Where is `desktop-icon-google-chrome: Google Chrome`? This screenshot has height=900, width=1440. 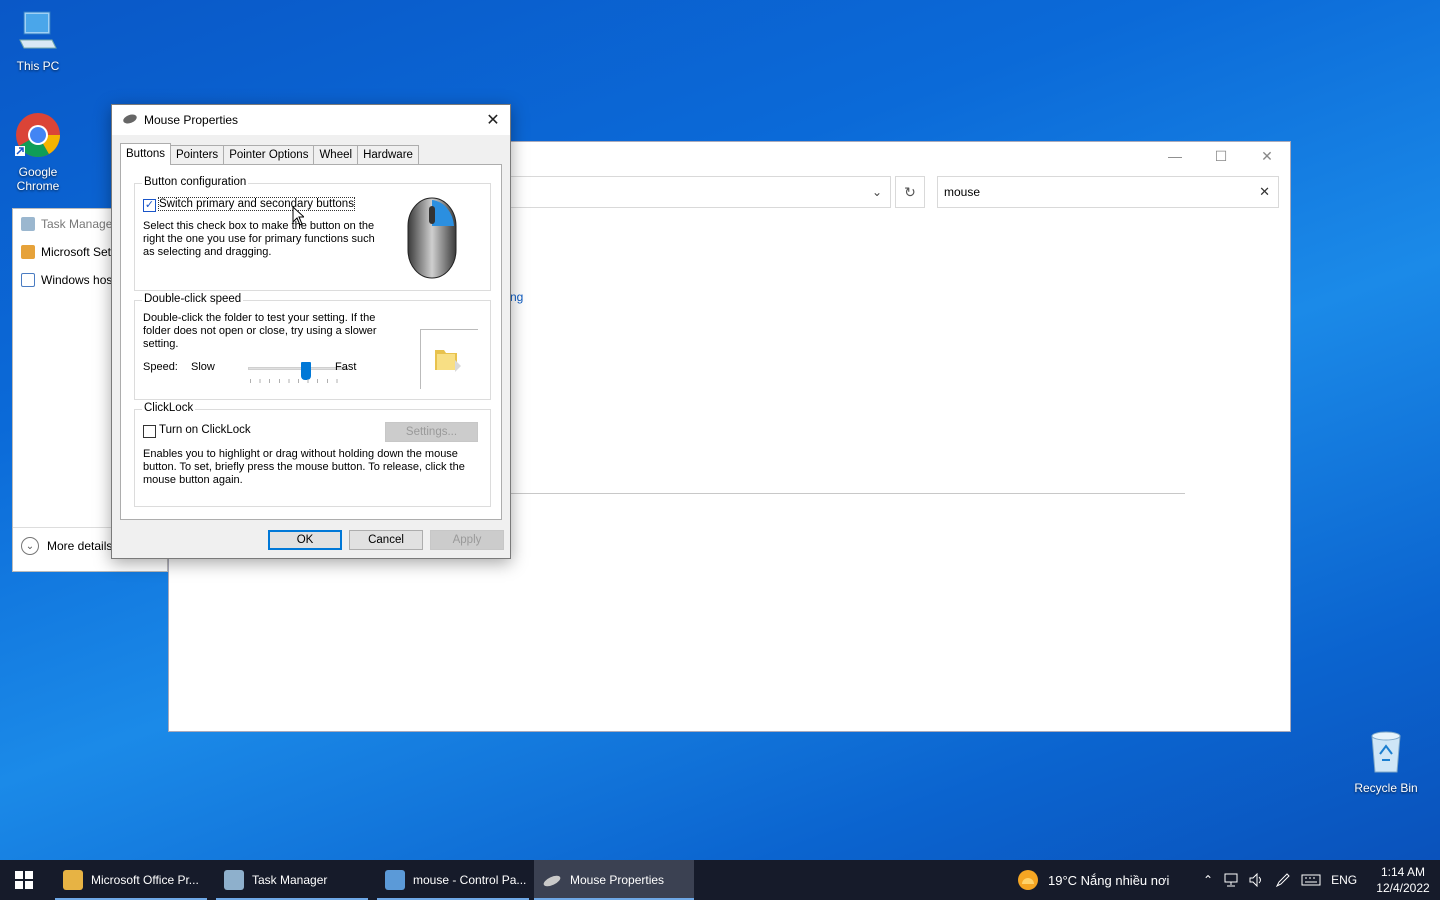 desktop-icon-google-chrome: Google Chrome is located at coordinates (38, 152).